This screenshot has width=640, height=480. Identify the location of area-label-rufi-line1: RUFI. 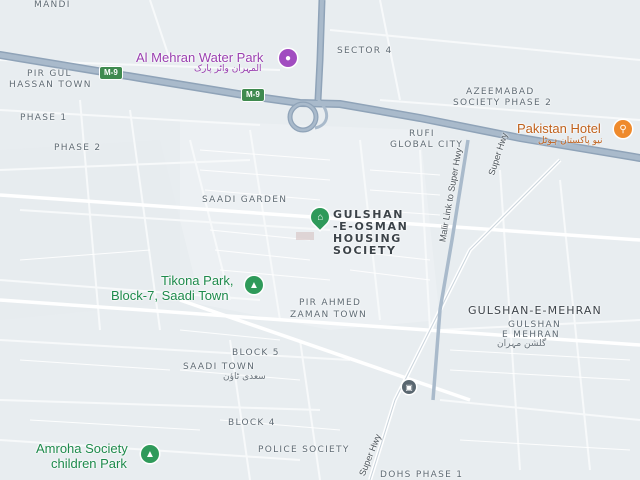
(422, 134).